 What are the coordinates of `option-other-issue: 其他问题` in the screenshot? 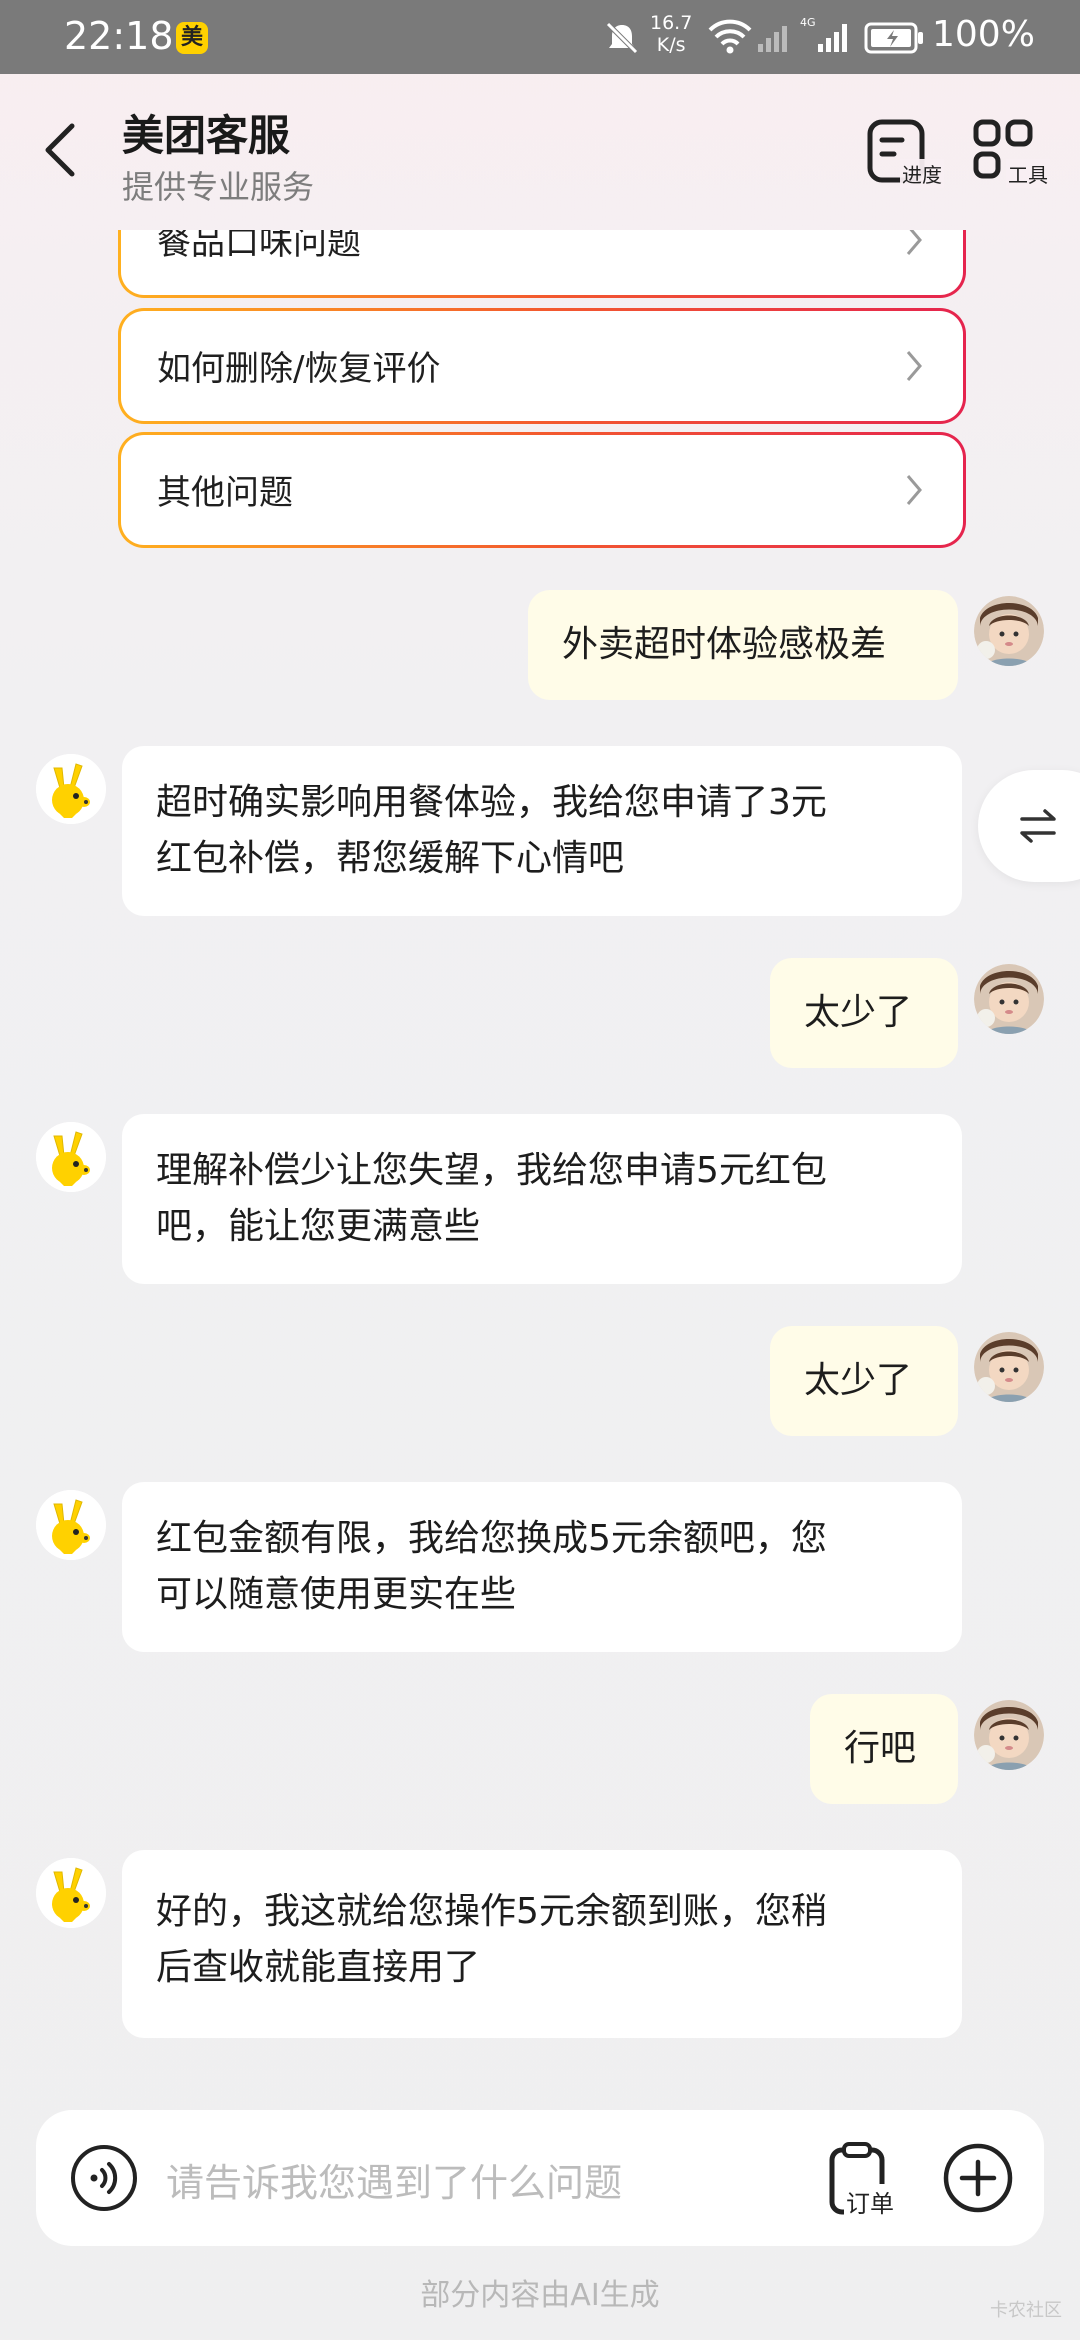 It's located at (542, 490).